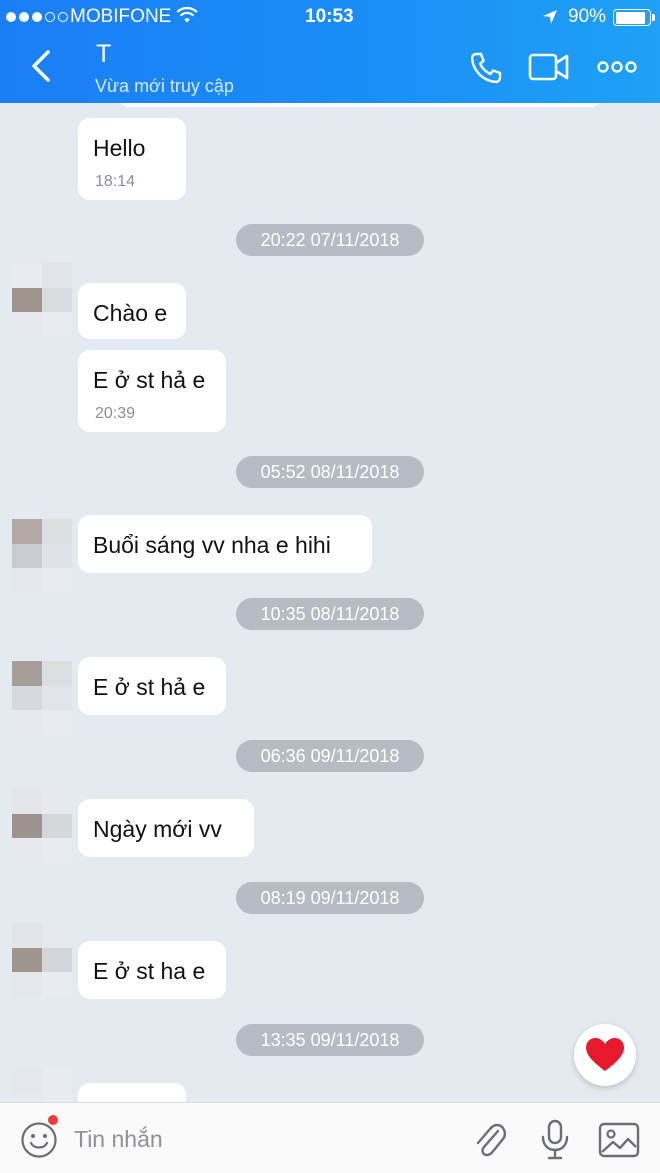 This screenshot has width=660, height=1173. What do you see at coordinates (330, 472) in the screenshot?
I see `date-separator: 05:52 08/11/2018` at bounding box center [330, 472].